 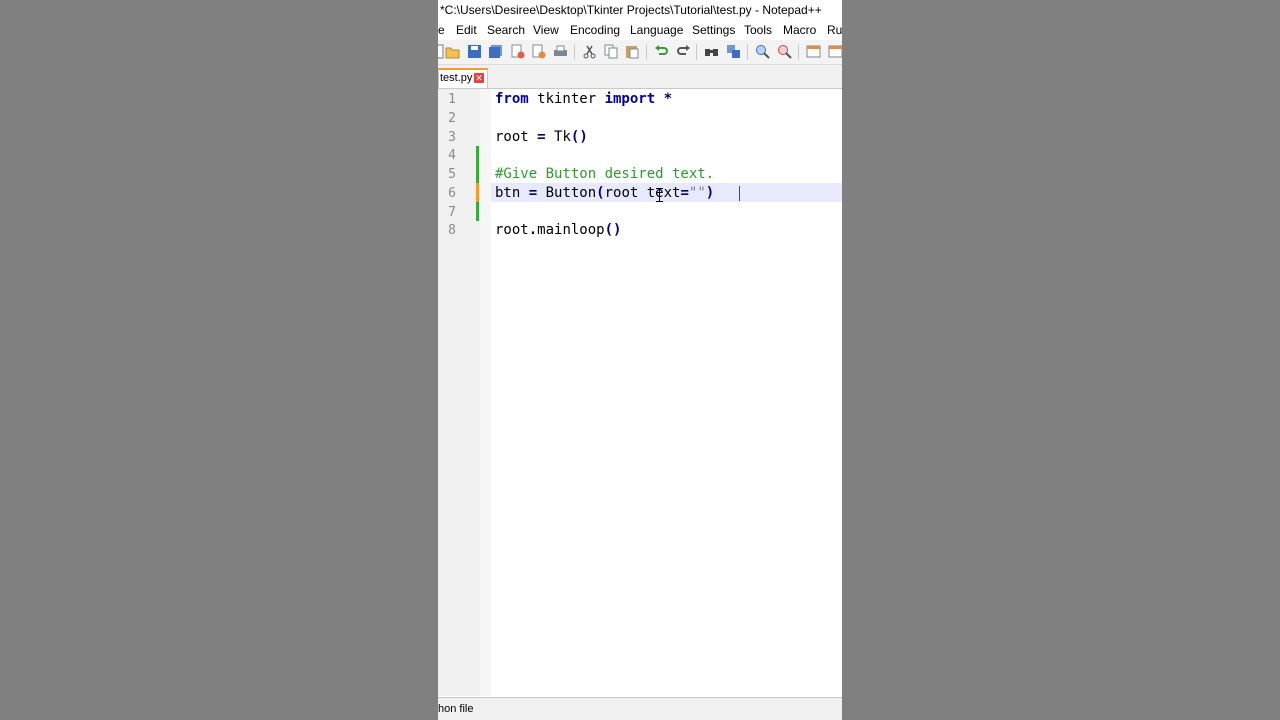 What do you see at coordinates (762, 51) in the screenshot?
I see `zoom-in-icon` at bounding box center [762, 51].